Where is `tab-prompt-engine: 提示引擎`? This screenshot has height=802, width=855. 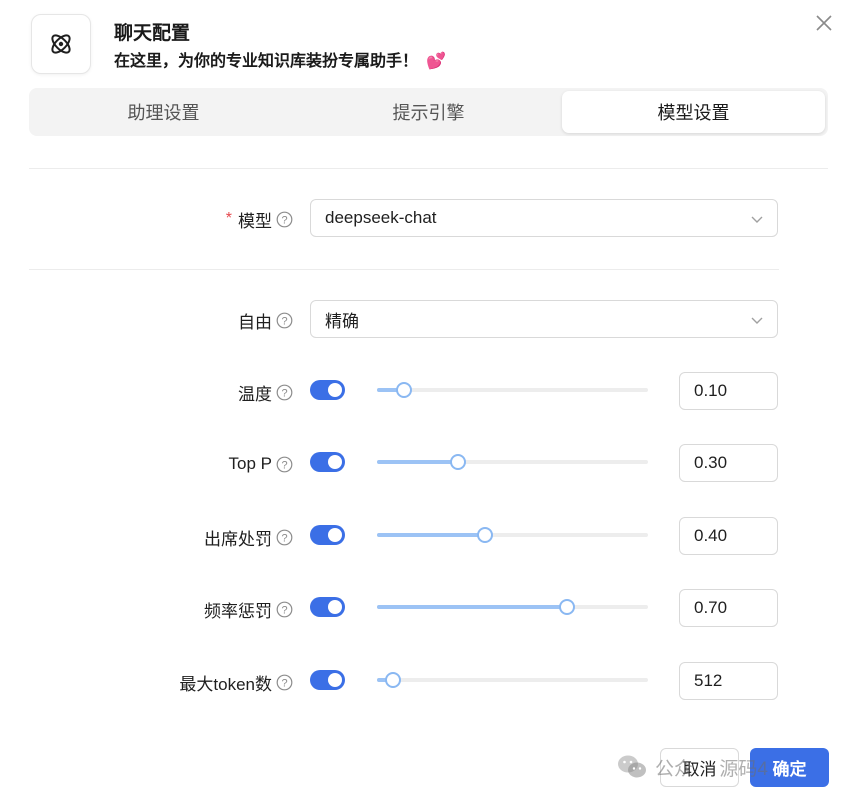
tab-prompt-engine: 提示引擎 is located at coordinates (428, 112).